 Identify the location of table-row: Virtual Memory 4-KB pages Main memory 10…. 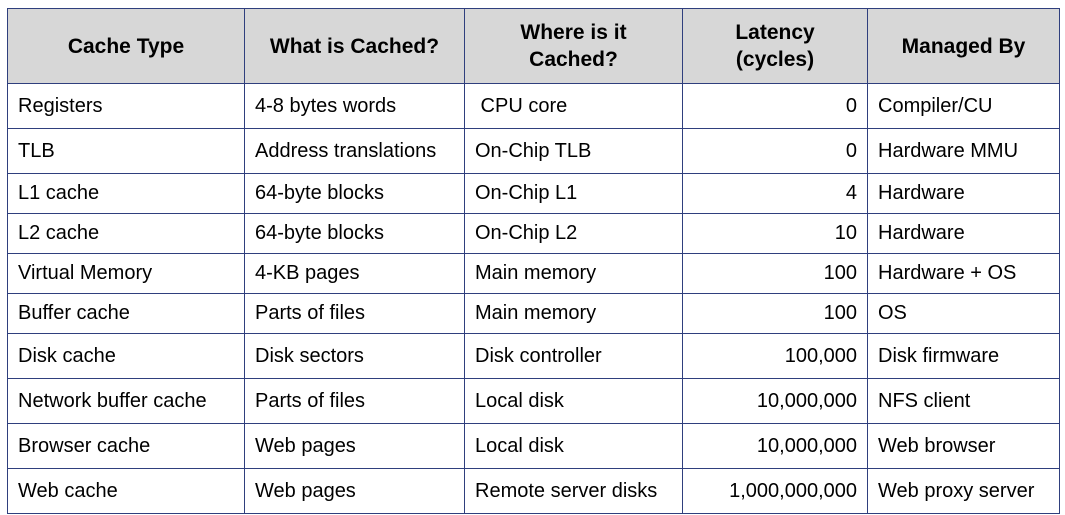
(533, 273).